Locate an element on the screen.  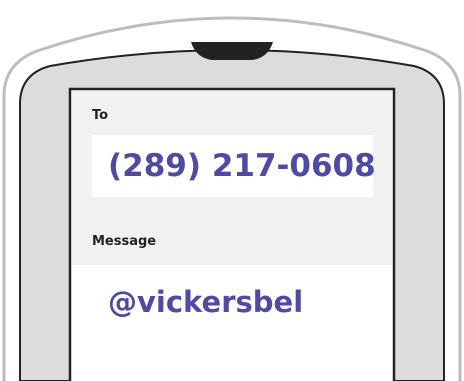
message-text: @vickersbel is located at coordinates (206, 302).